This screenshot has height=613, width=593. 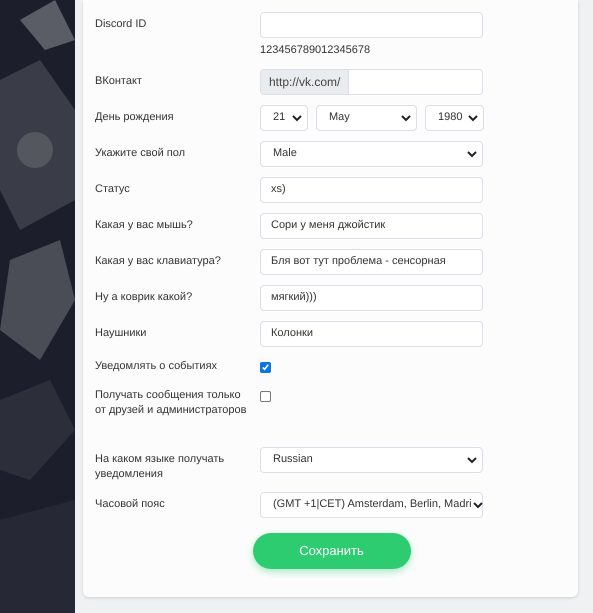 I want to click on field-label: ВКонтакт, so click(x=119, y=81).